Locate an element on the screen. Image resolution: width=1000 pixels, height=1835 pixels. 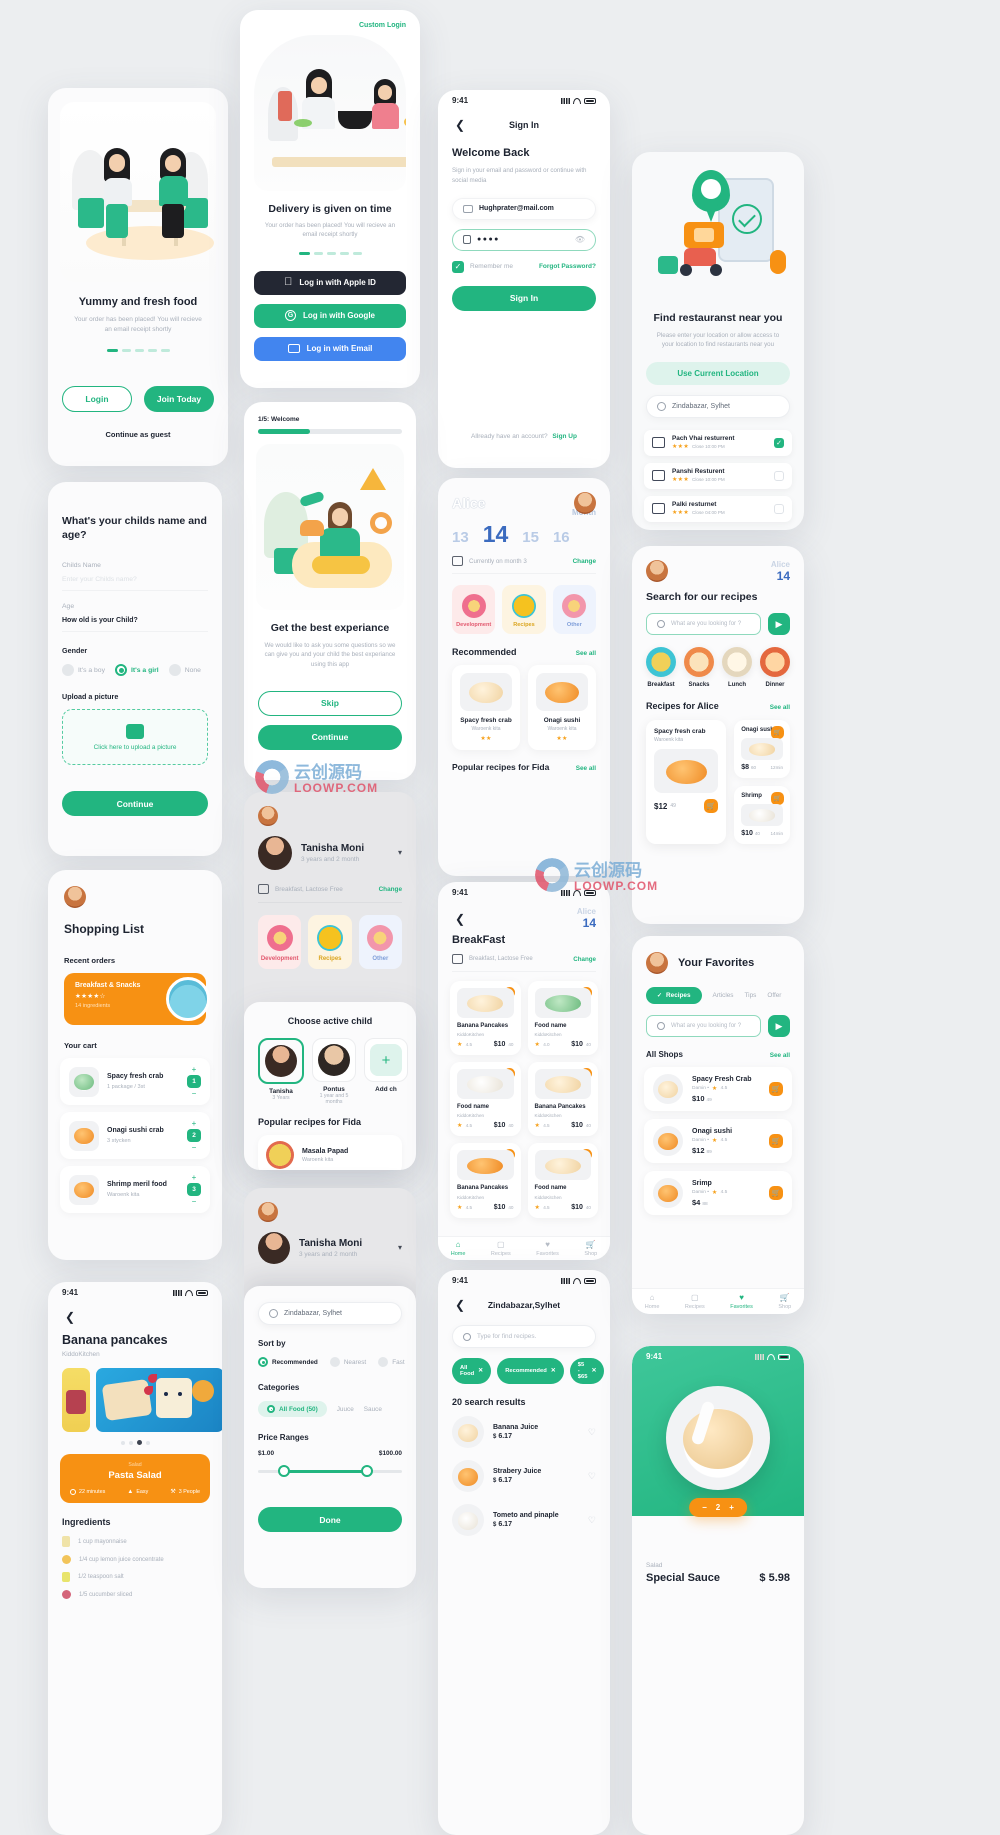
back-icon: ❮ is located at coordinates (460, 125).